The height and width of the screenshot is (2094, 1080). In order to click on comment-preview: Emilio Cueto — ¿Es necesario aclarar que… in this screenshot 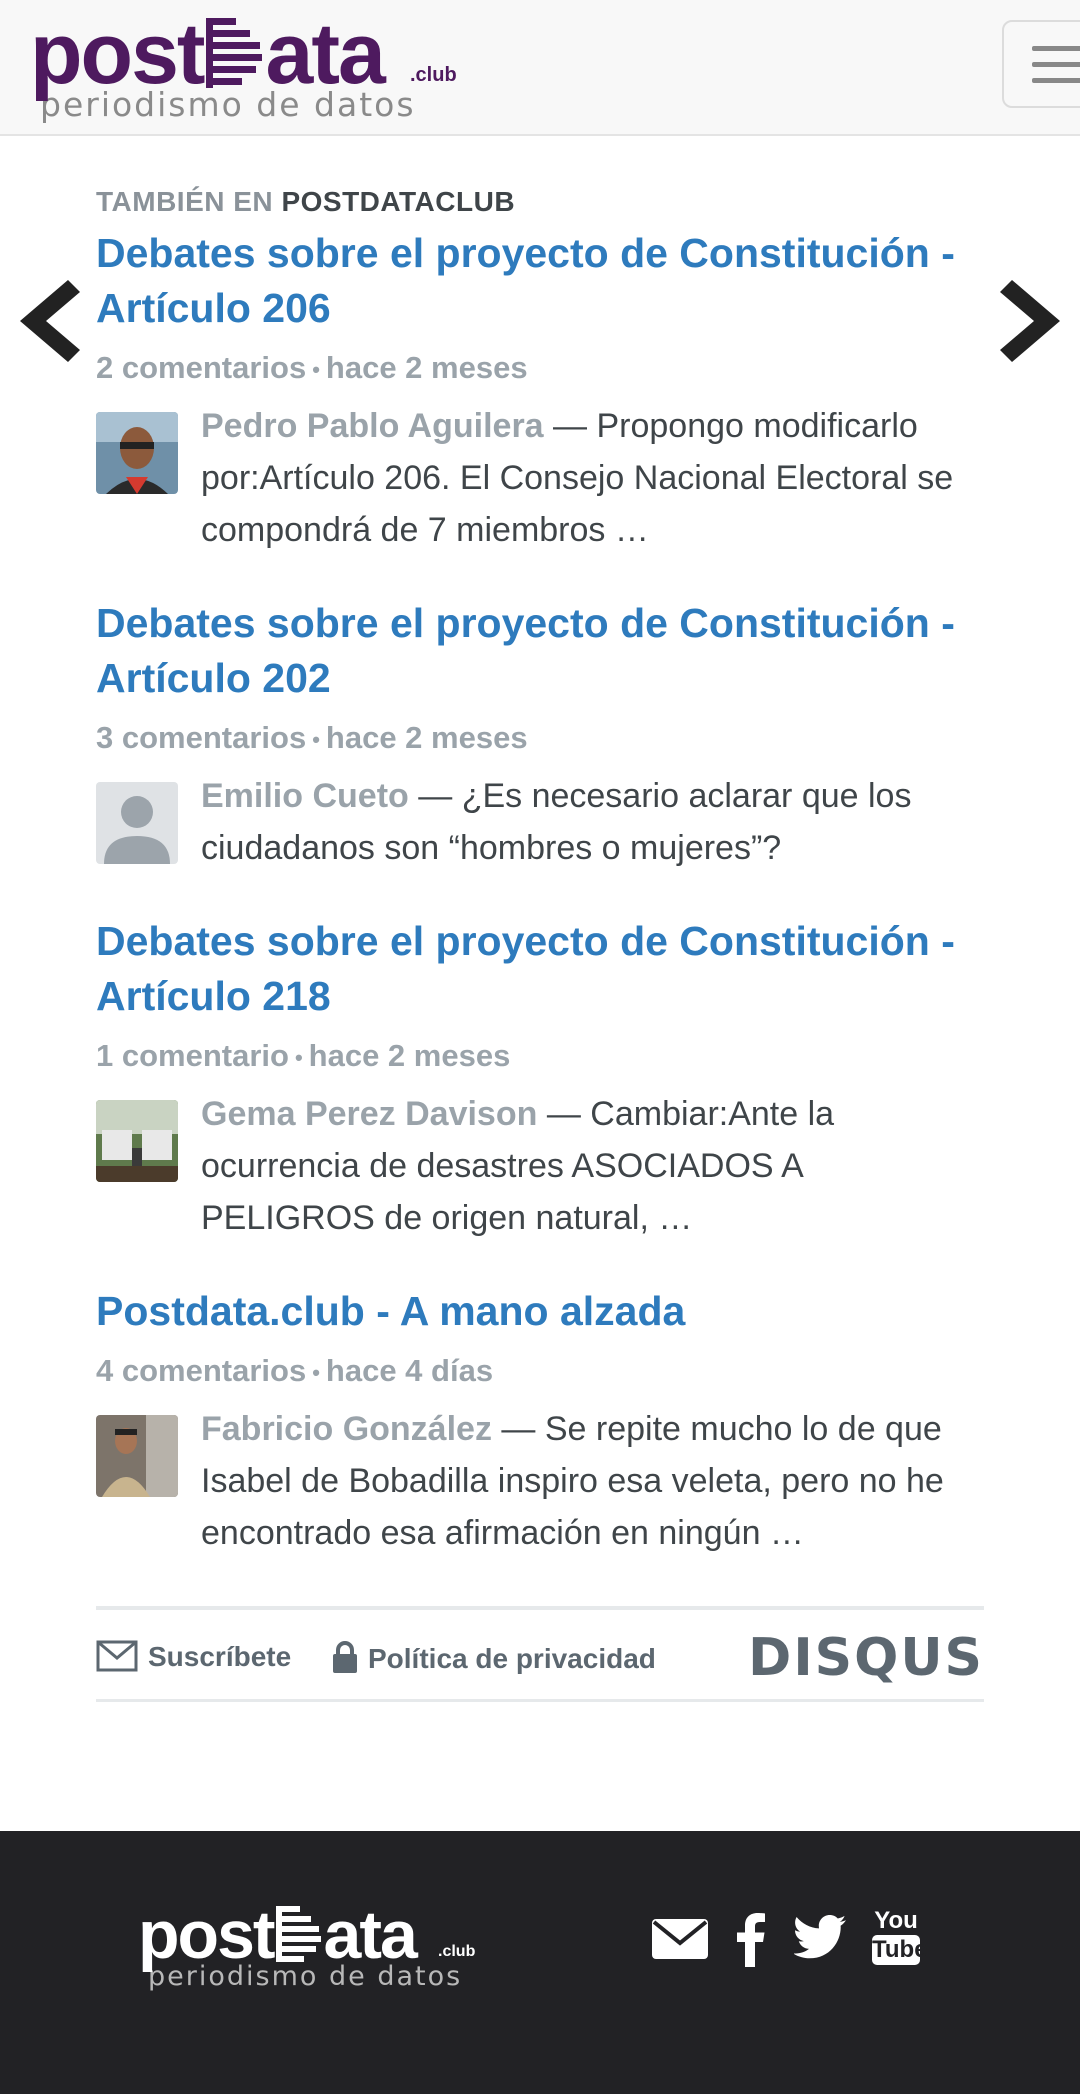, I will do `click(540, 822)`.